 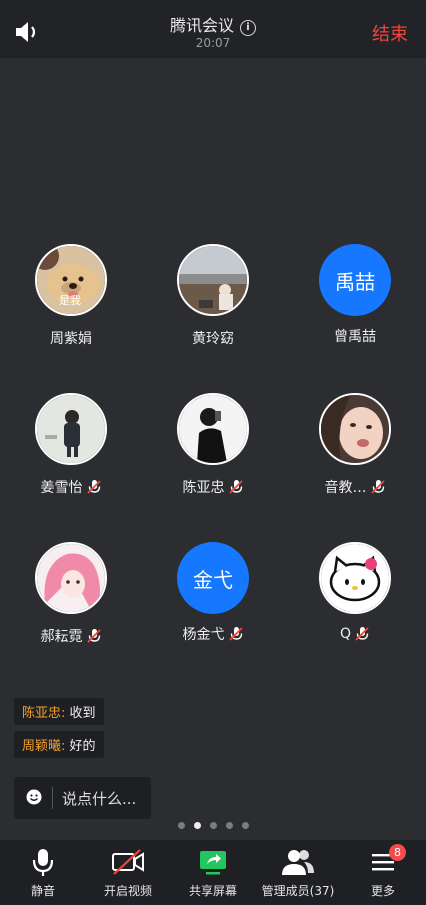 What do you see at coordinates (213, 634) in the screenshot?
I see `participant-name: 杨金弋` at bounding box center [213, 634].